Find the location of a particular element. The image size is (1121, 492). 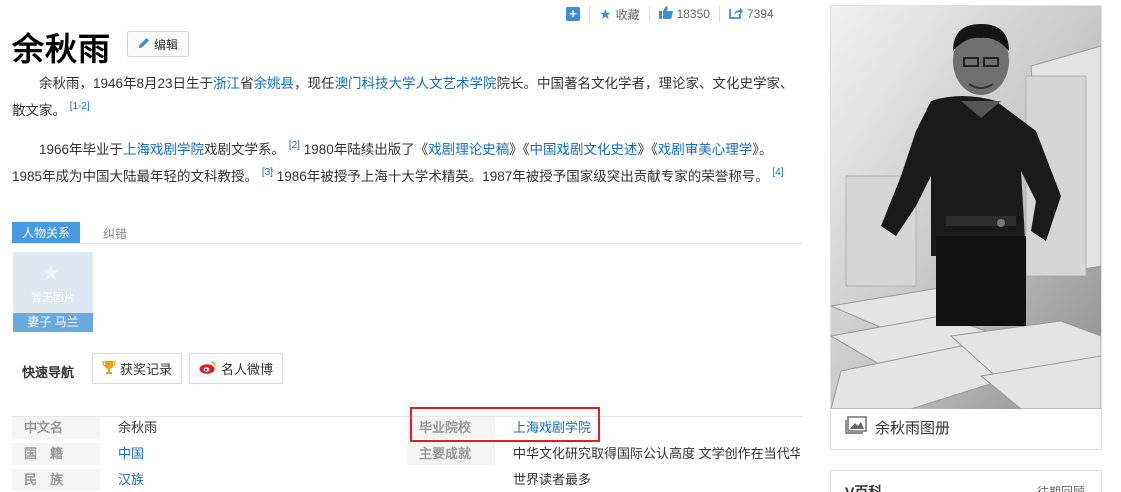

like-count: 18350 is located at coordinates (693, 14).